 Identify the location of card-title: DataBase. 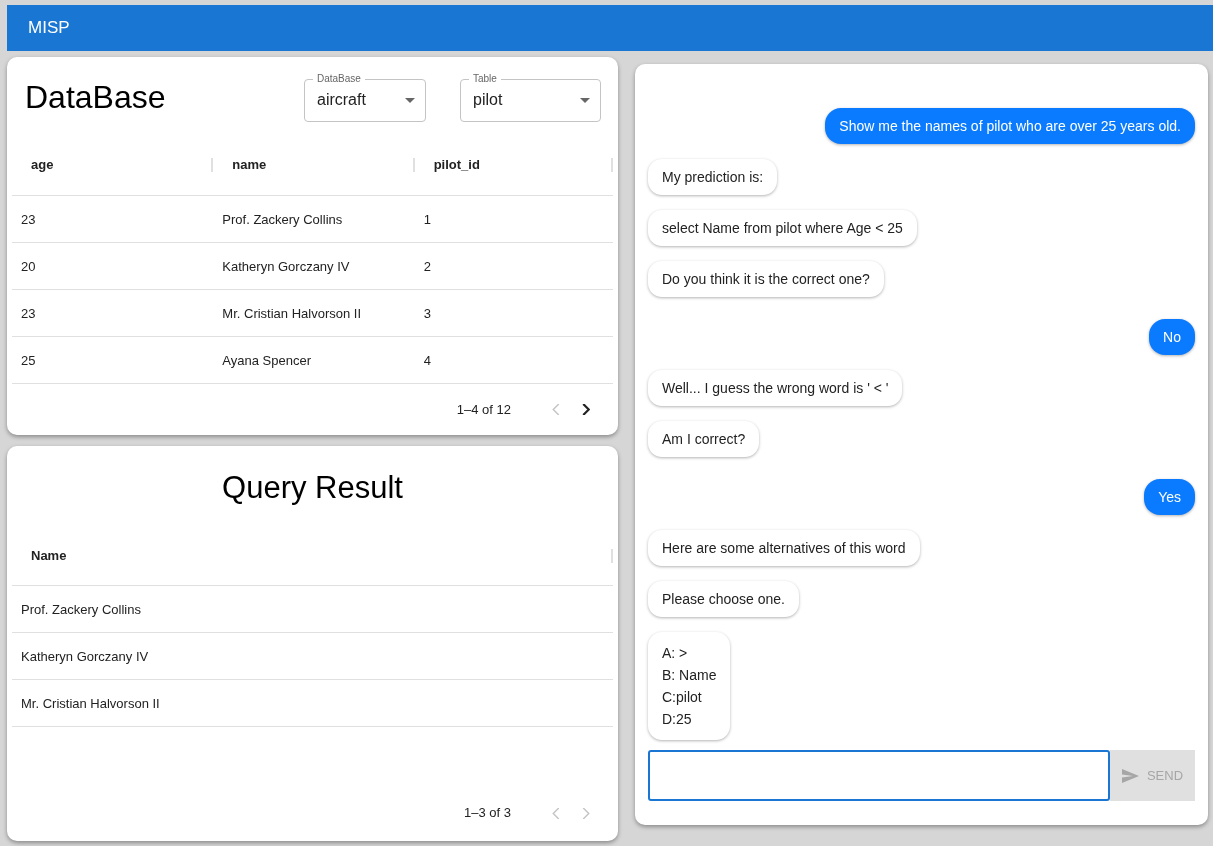
(96, 98).